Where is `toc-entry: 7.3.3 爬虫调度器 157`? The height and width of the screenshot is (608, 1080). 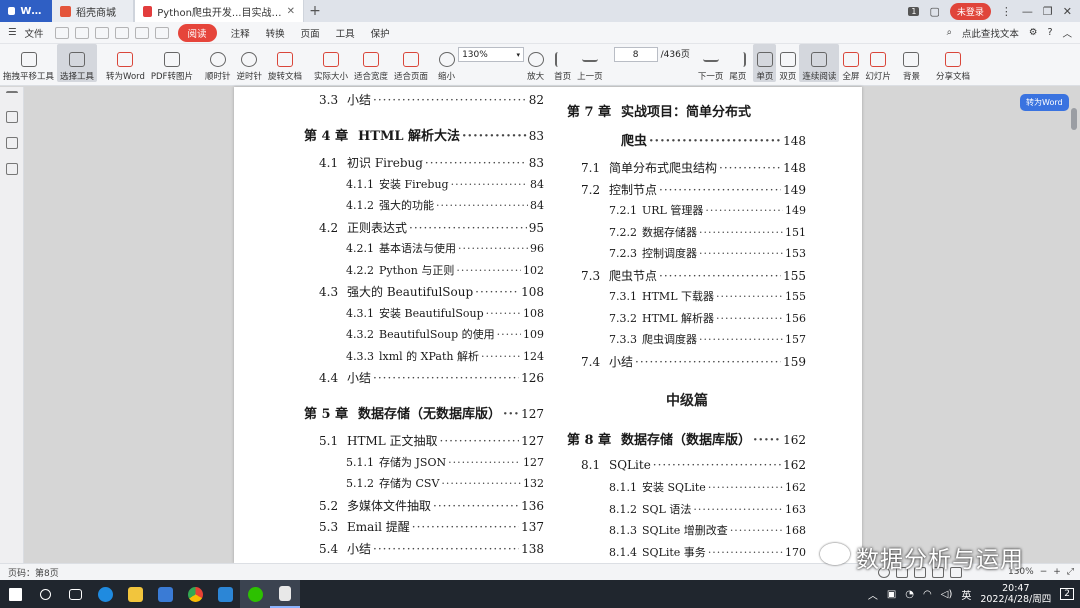
toc-entry: 7.3.3 爬虫调度器 157 is located at coordinates (707, 339).